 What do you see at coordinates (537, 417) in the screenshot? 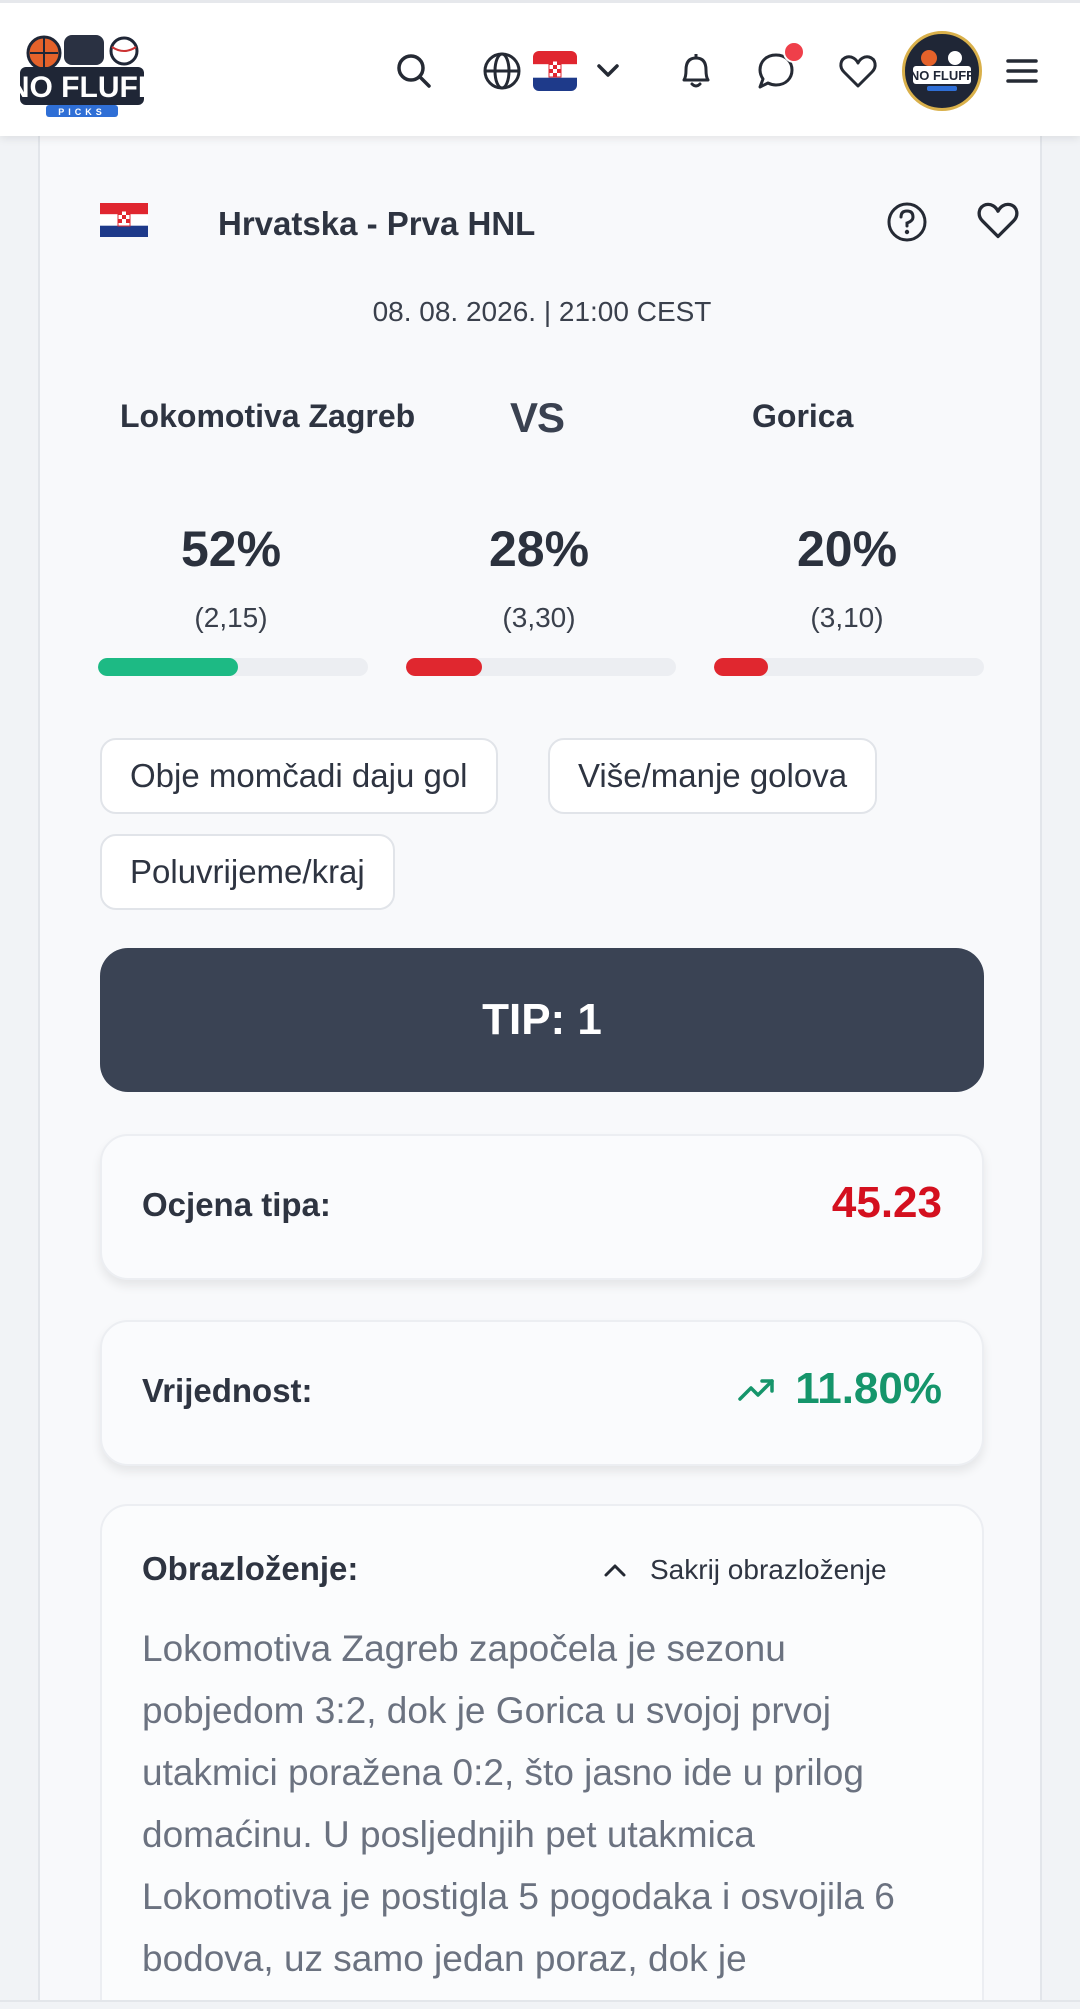
I see `vs-label: VS` at bounding box center [537, 417].